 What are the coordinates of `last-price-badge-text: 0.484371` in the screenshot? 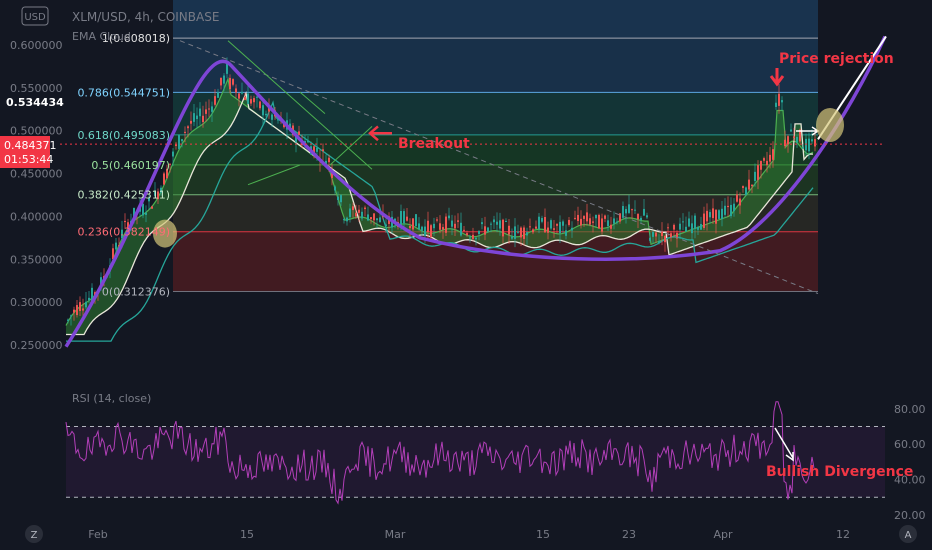 It's located at (30, 145).